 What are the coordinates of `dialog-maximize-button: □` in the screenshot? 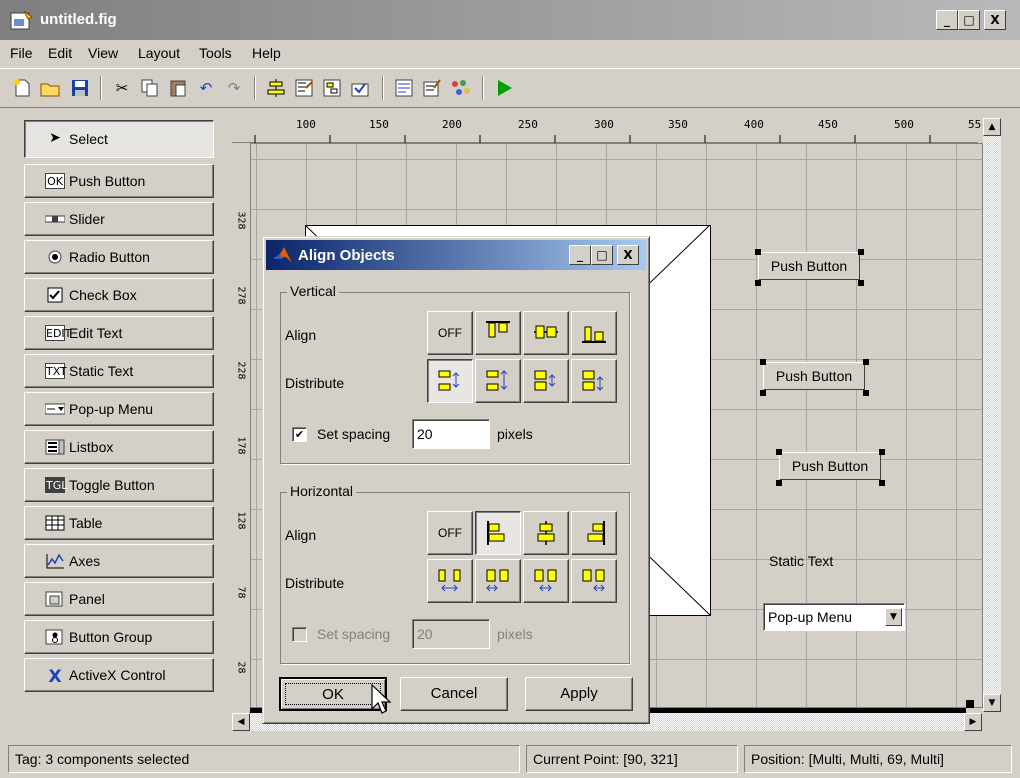 It's located at (602, 255).